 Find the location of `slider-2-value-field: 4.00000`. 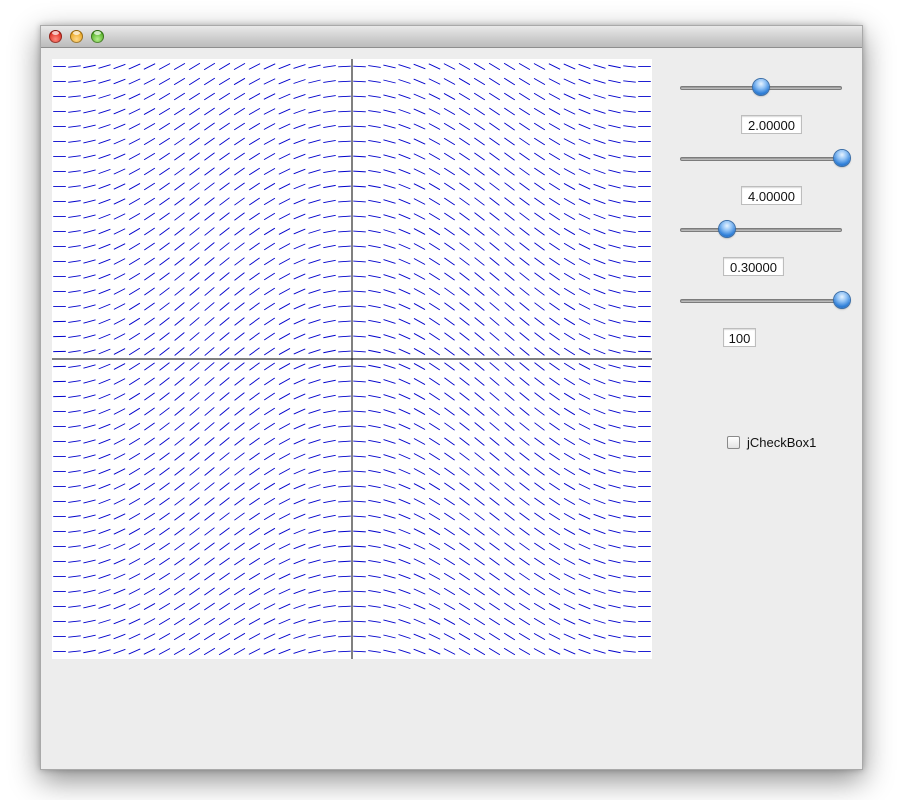

slider-2-value-field: 4.00000 is located at coordinates (771, 195).